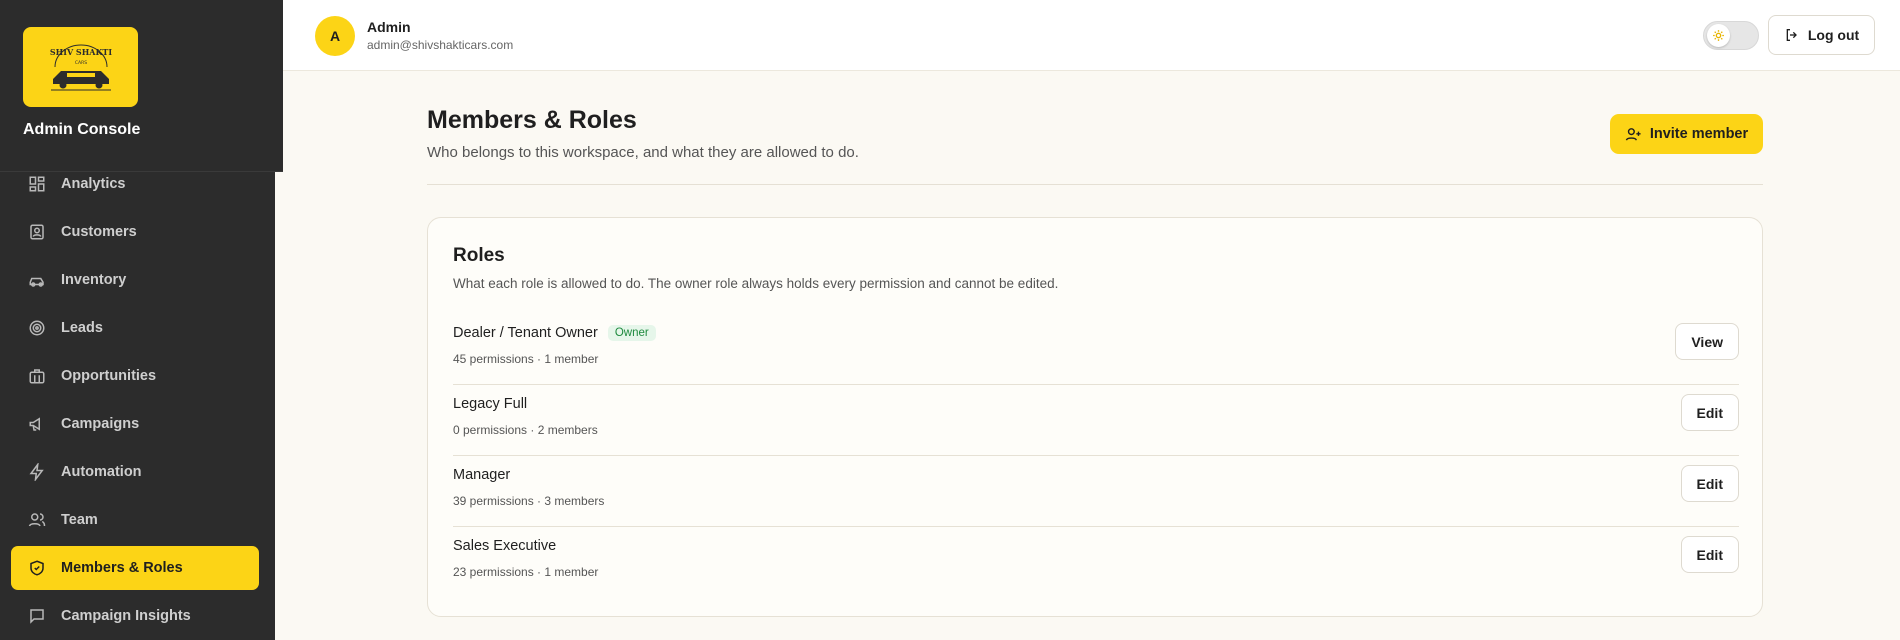 The image size is (1900, 640). Describe the element at coordinates (1791, 35) in the screenshot. I see `logout-icon` at that location.